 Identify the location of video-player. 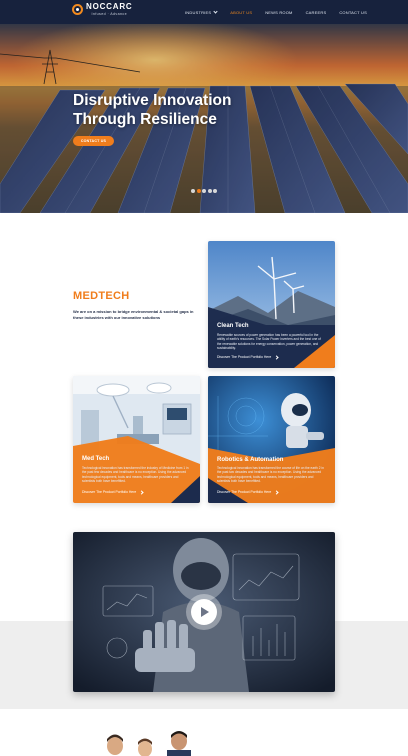
(204, 612).